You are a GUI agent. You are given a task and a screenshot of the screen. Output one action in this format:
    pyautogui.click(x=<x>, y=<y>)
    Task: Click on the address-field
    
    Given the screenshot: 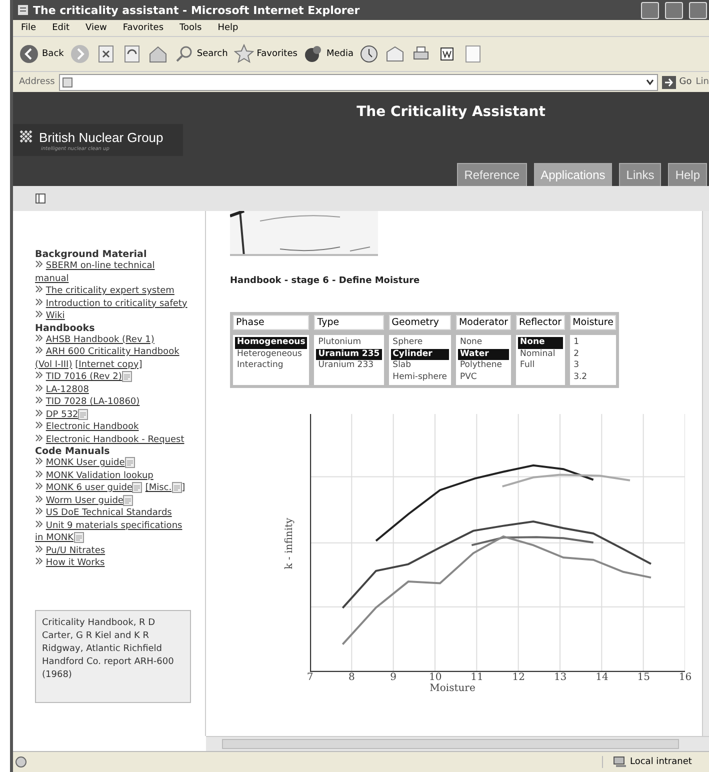 What is the action you would take?
    pyautogui.click(x=358, y=82)
    